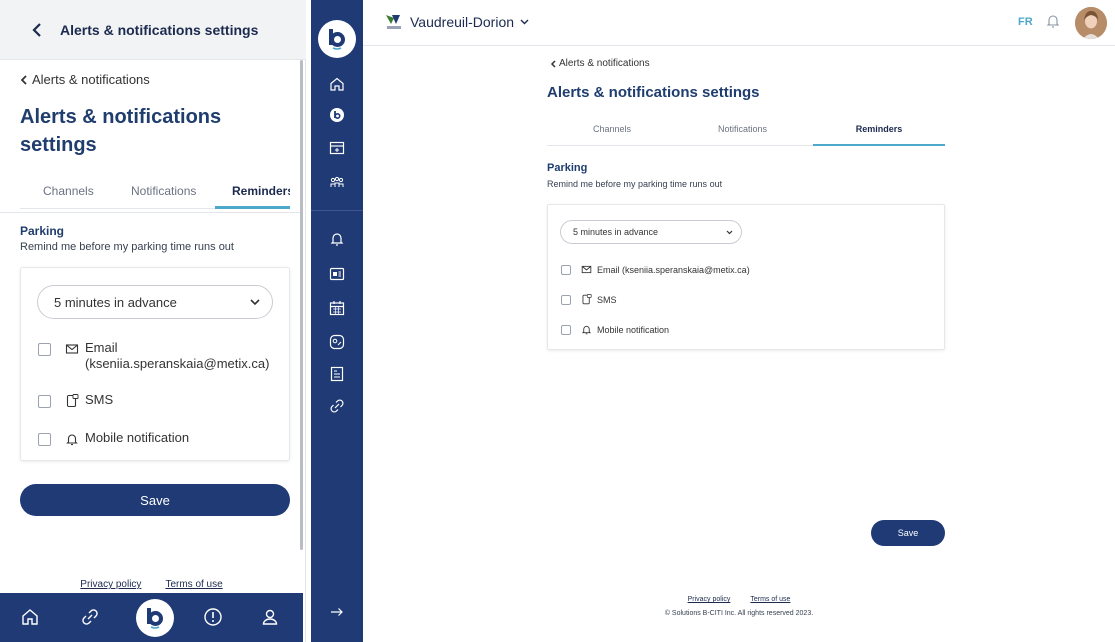 This screenshot has height=642, width=1115. What do you see at coordinates (101, 347) in the screenshot?
I see `email-label-text: Email` at bounding box center [101, 347].